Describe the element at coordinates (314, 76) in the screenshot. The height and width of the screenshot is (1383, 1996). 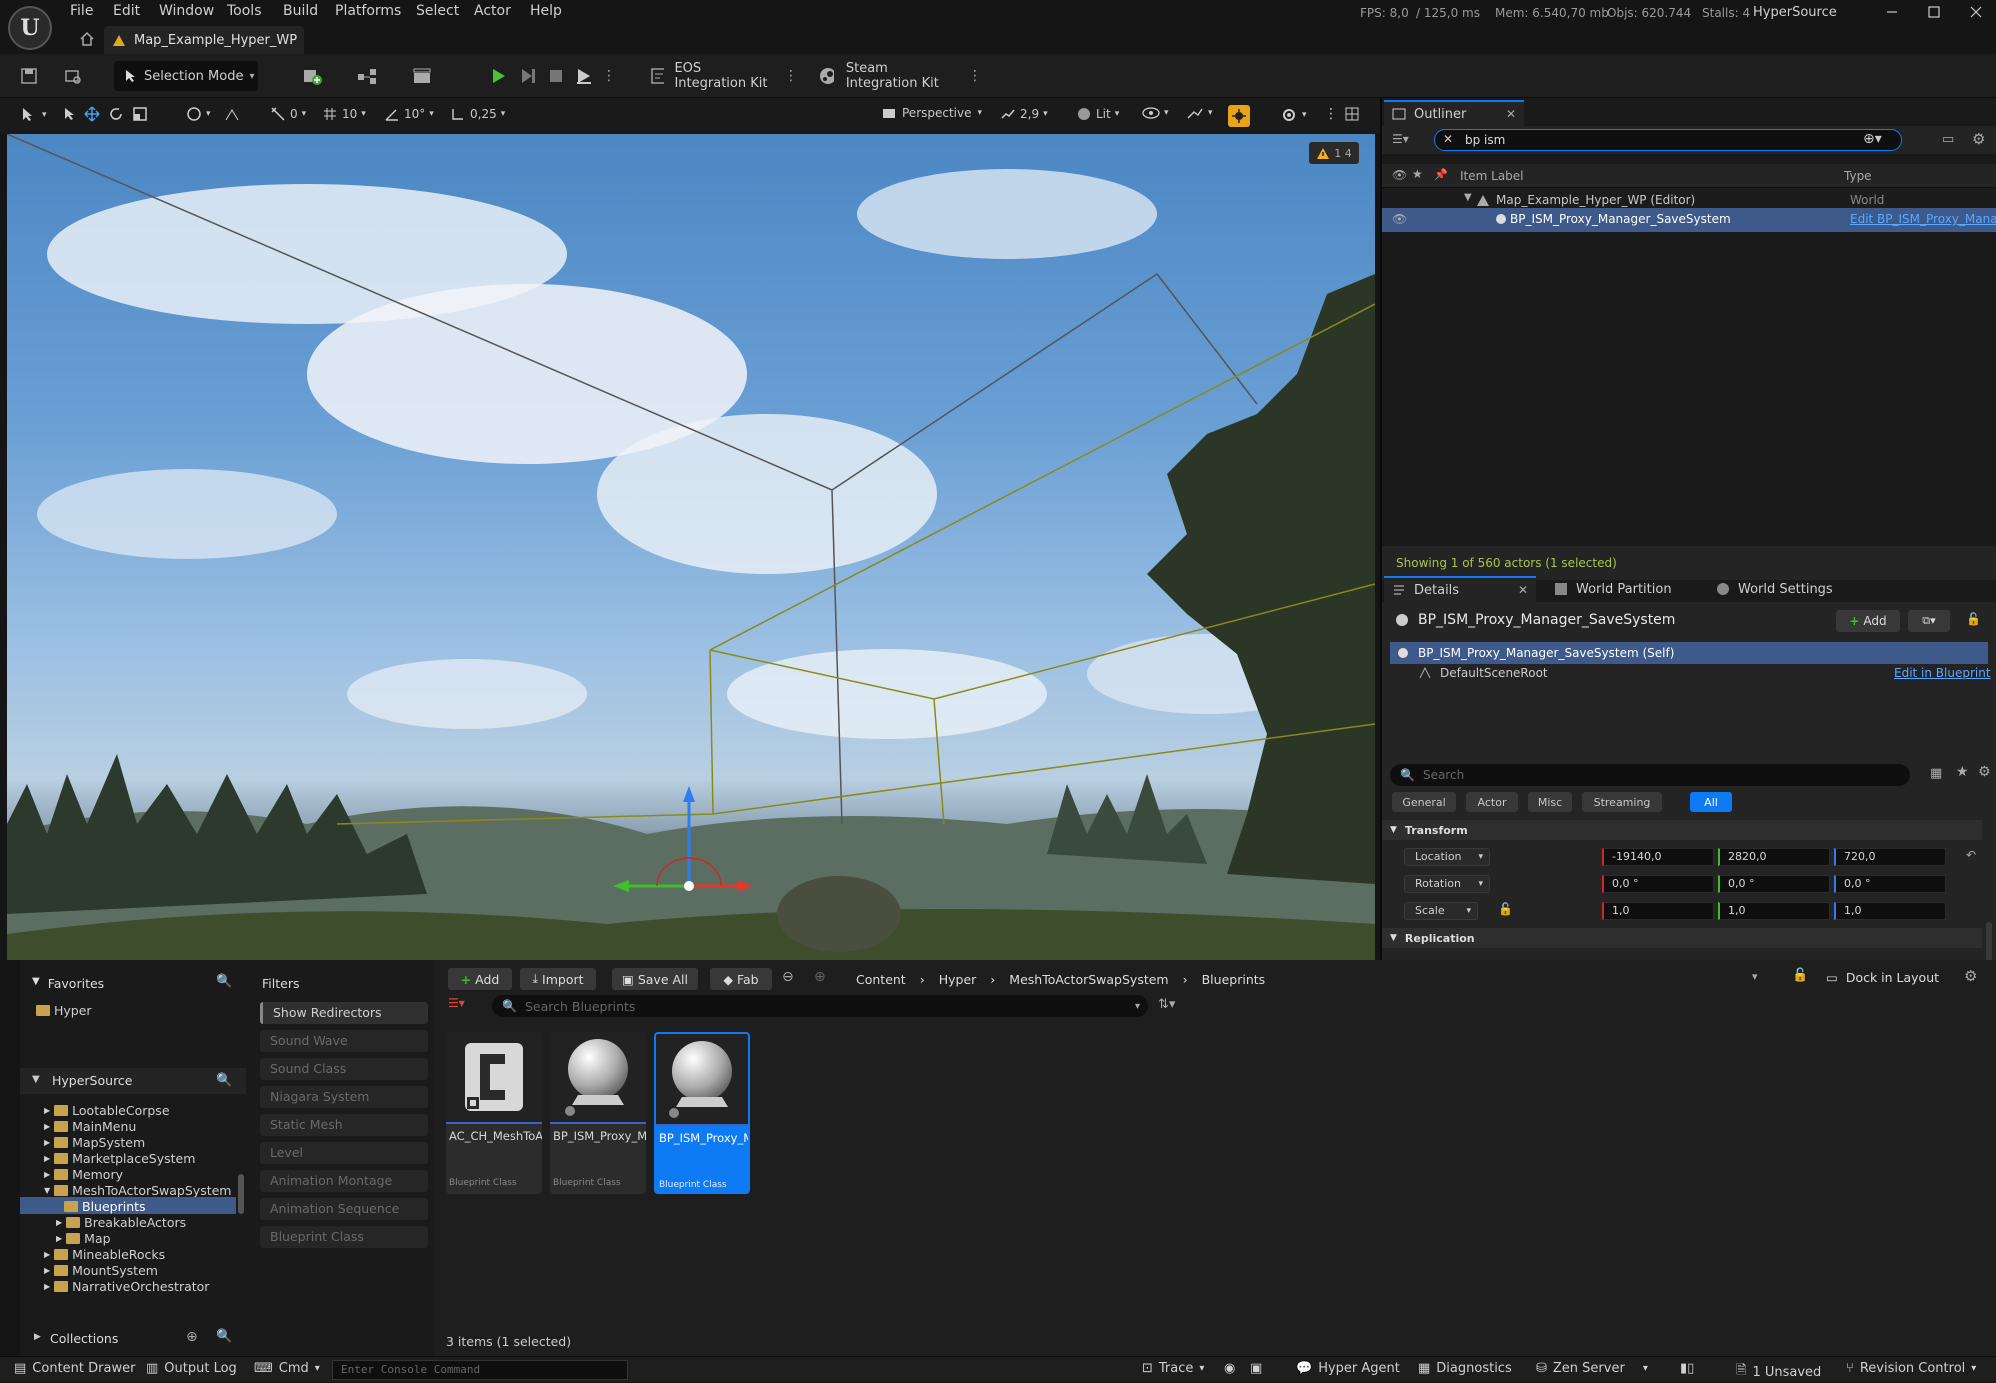
I see `add-actor-icon` at that location.